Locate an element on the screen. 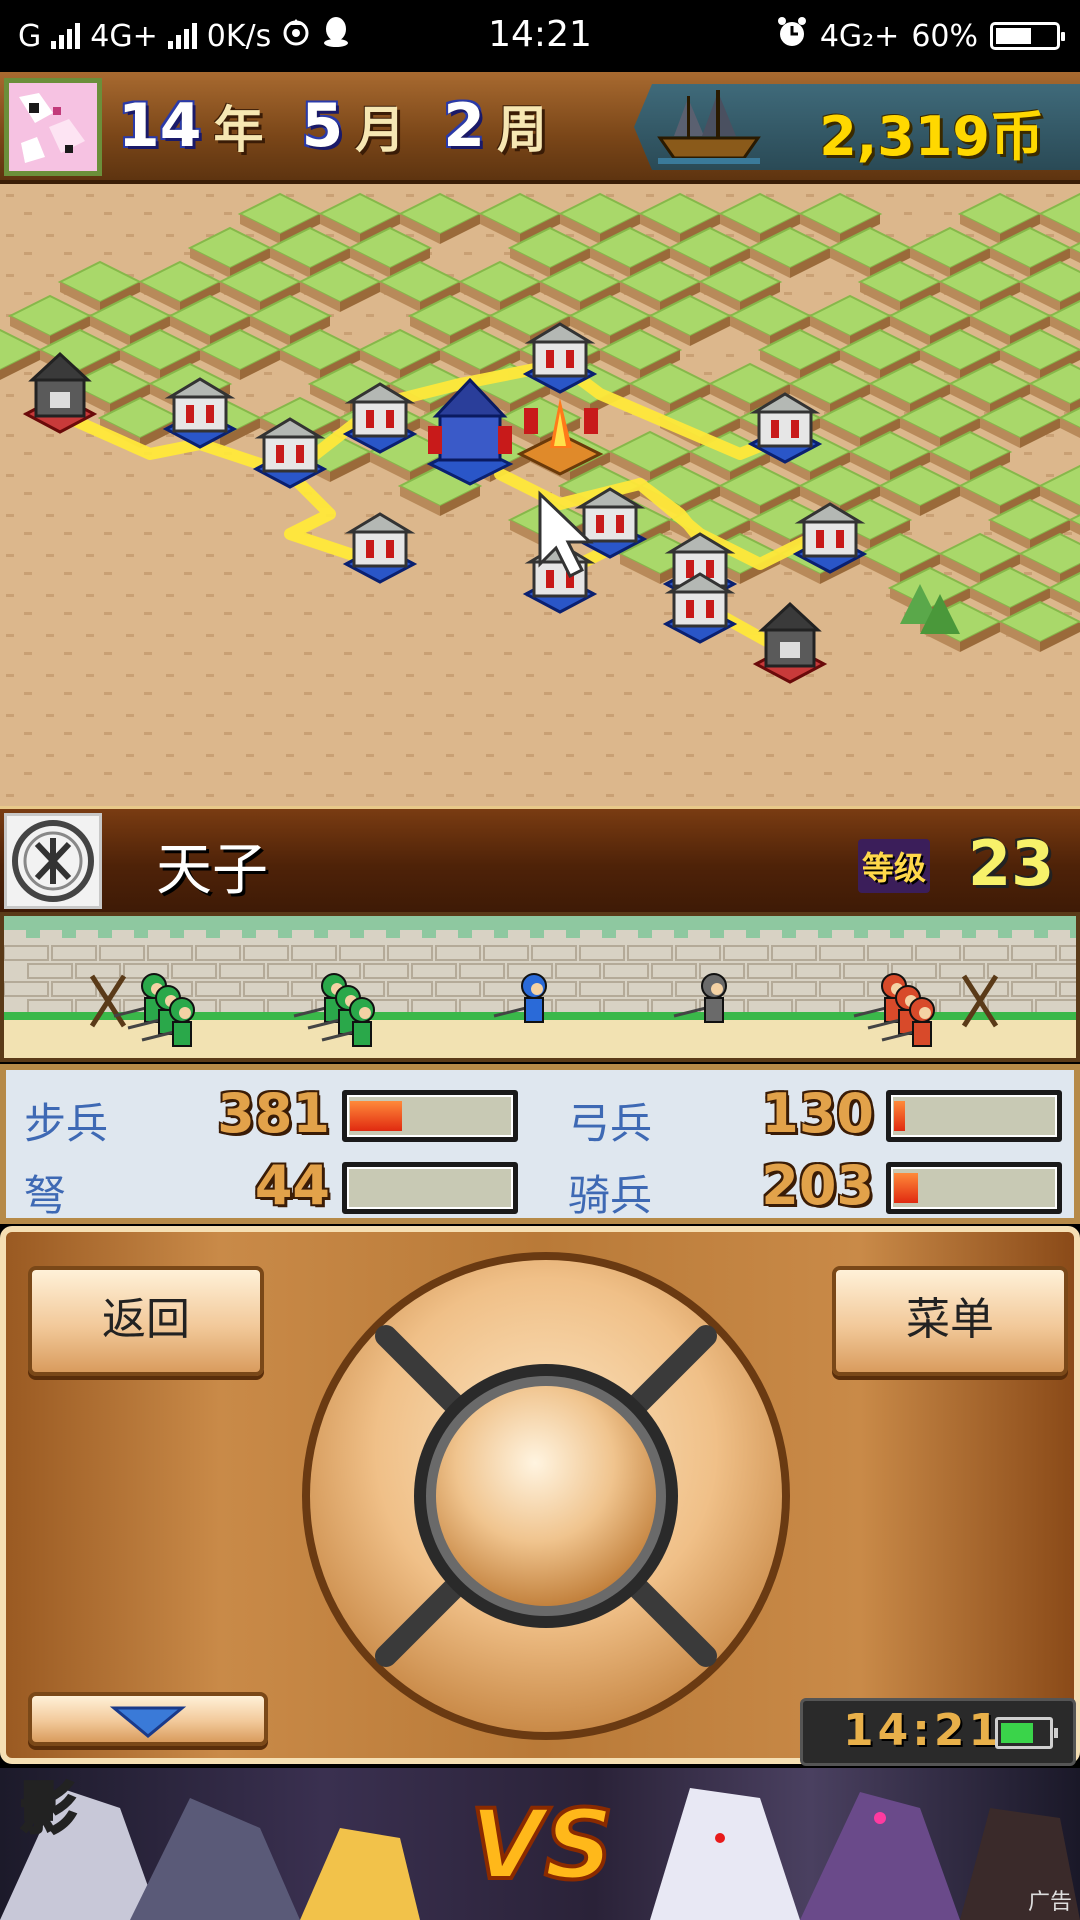  troop-cavalry: 骑兵 203 is located at coordinates (818, 1187).